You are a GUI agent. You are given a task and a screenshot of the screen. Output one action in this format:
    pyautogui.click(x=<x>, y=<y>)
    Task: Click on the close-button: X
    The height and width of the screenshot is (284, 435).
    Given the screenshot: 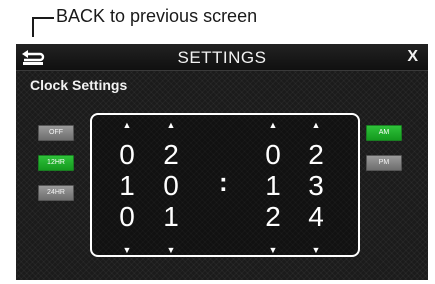 What is the action you would take?
    pyautogui.click(x=412, y=57)
    